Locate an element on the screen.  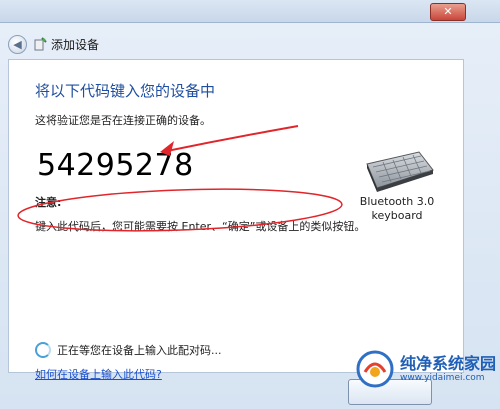
browser-tab-strip: ✕ is located at coordinates (250, 11).